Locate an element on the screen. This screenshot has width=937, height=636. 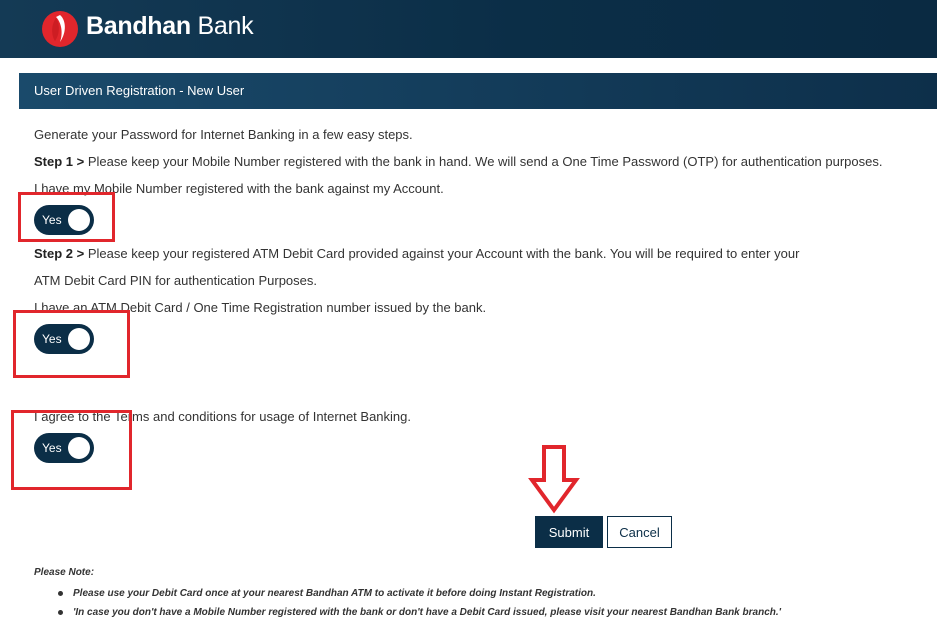
step1-label: Step 1 > is located at coordinates (59, 161).